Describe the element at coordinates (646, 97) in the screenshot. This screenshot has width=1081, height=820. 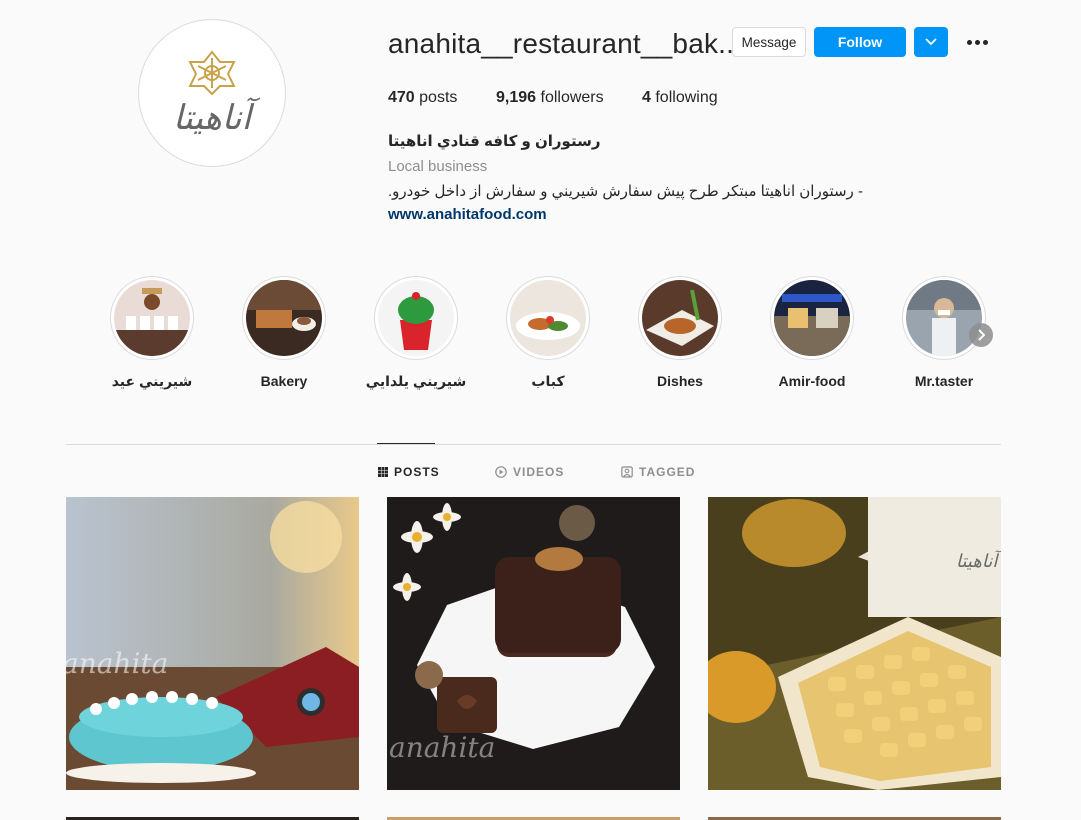
I see `following-count: 4` at that location.